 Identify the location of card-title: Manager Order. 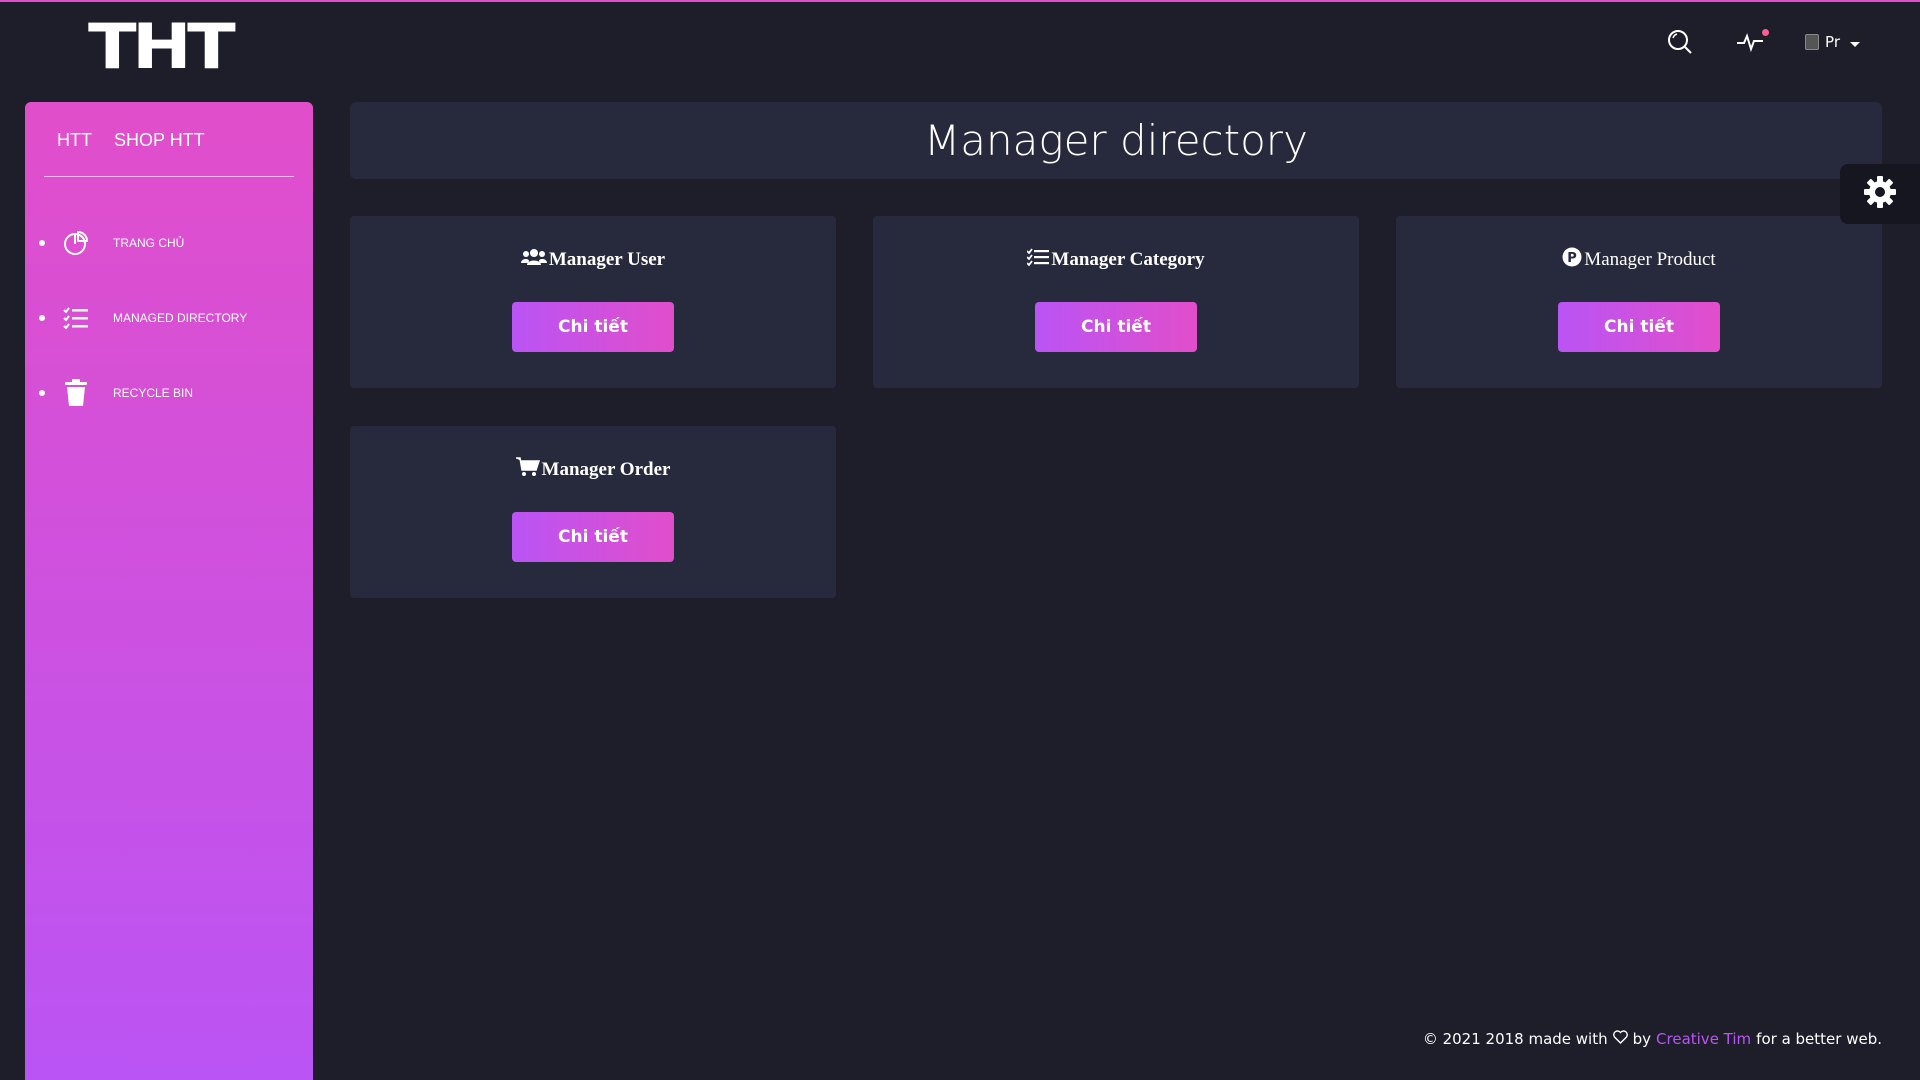
(593, 470).